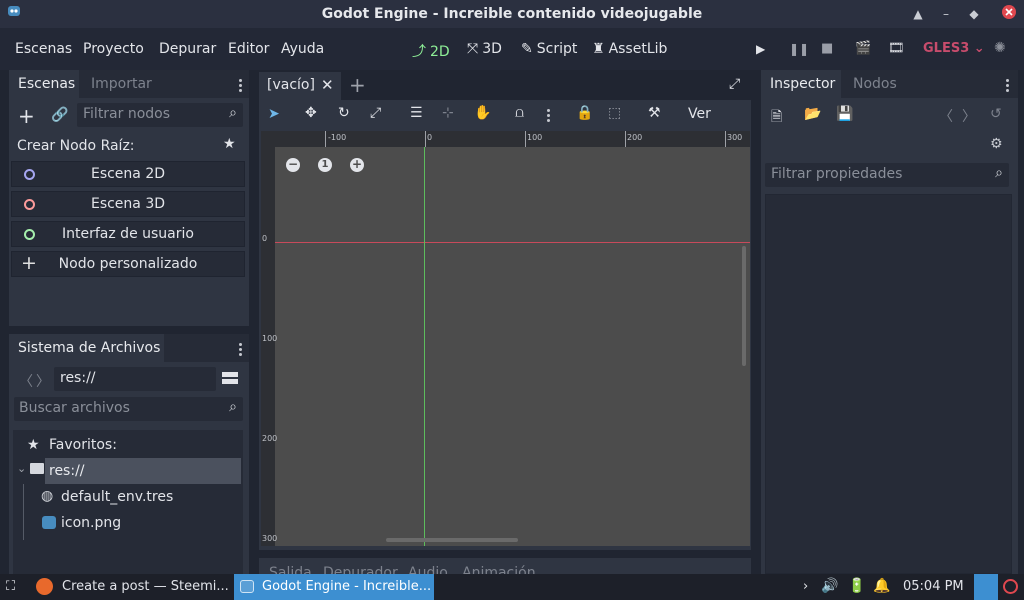  What do you see at coordinates (160, 115) in the screenshot?
I see `filter-nodes-input: Filtrar nodos ⌕` at bounding box center [160, 115].